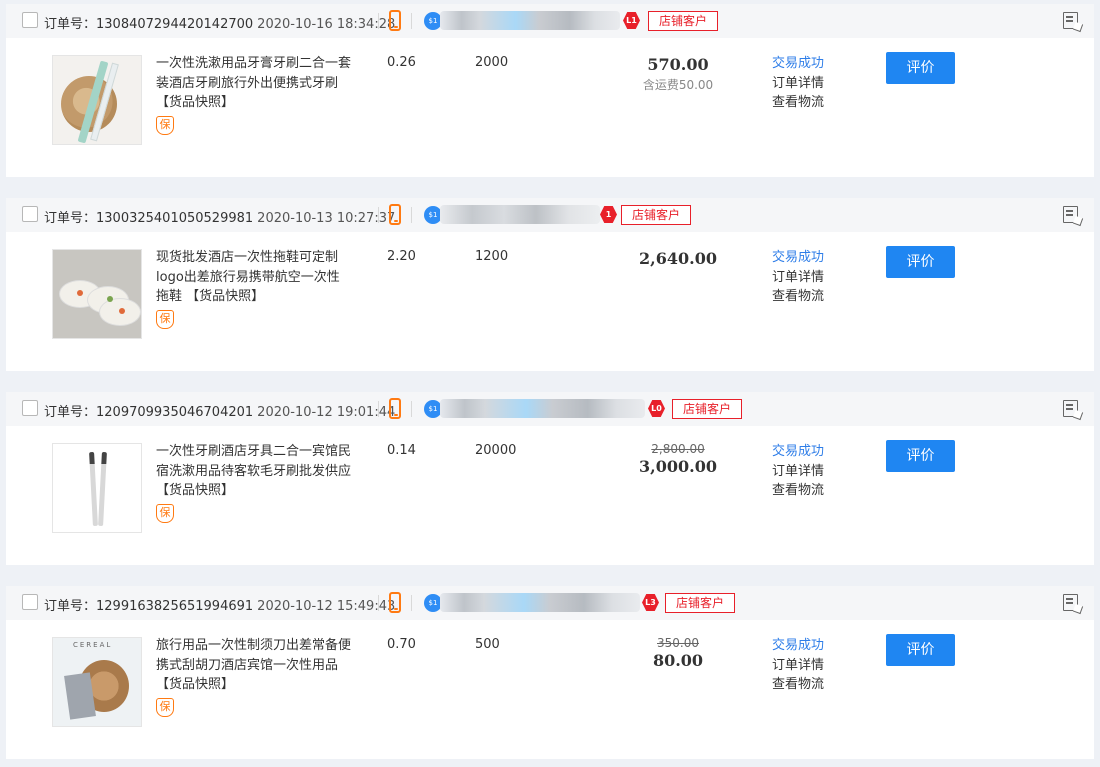 The image size is (1100, 767). What do you see at coordinates (678, 643) in the screenshot?
I see `original-total: 350.00` at bounding box center [678, 643].